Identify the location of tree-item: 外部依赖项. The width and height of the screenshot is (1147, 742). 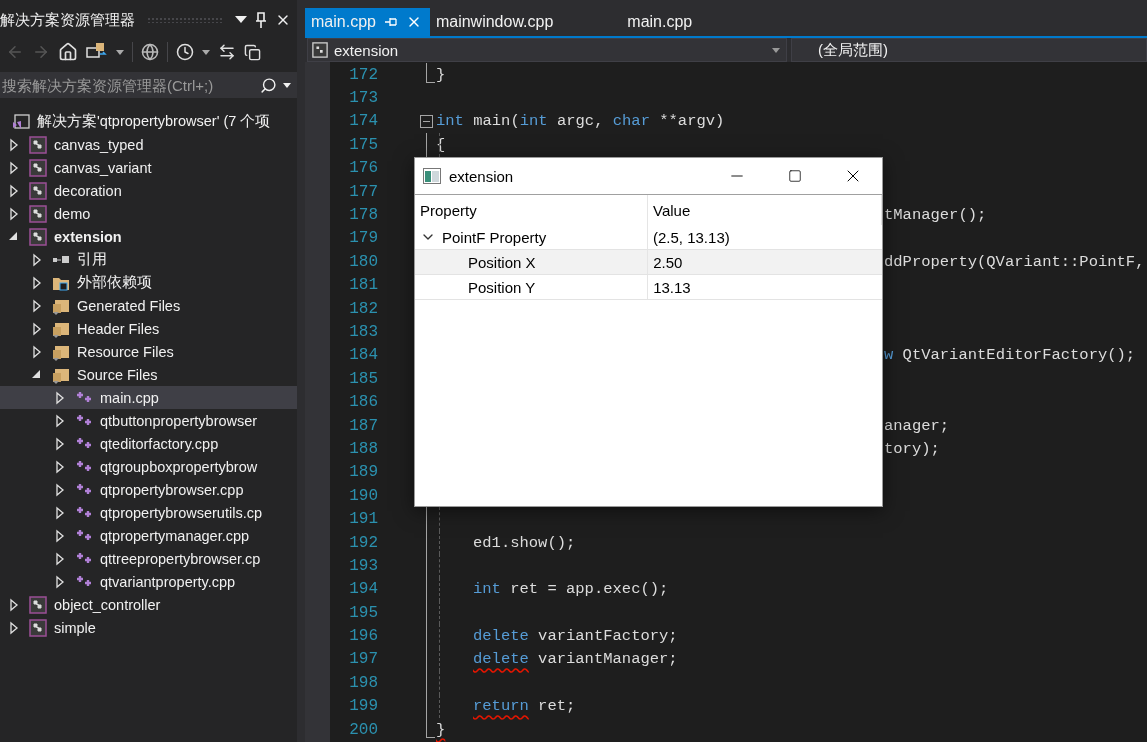
(148, 282).